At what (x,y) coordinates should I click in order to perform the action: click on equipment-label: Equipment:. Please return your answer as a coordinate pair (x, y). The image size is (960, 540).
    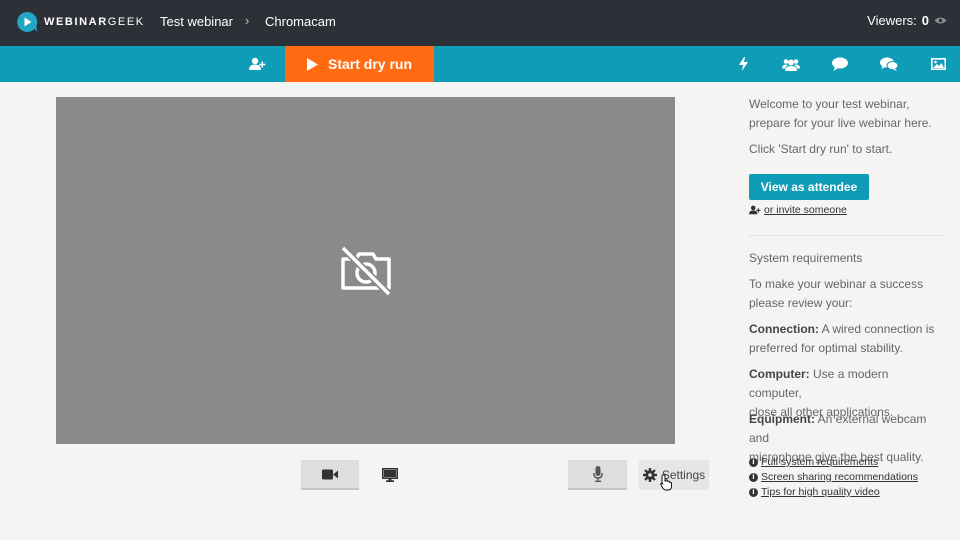
    Looking at the image, I should click on (782, 419).